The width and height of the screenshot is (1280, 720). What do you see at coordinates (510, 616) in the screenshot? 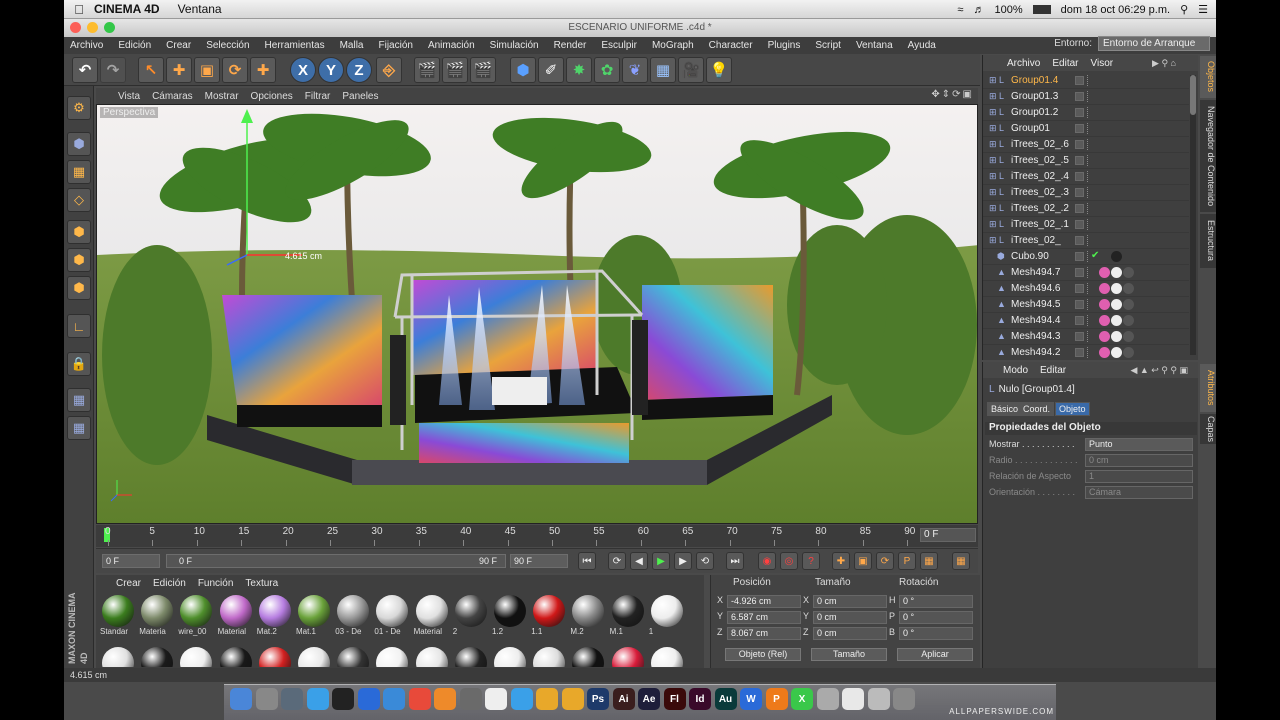
I see `material-swatch: 1.2` at bounding box center [510, 616].